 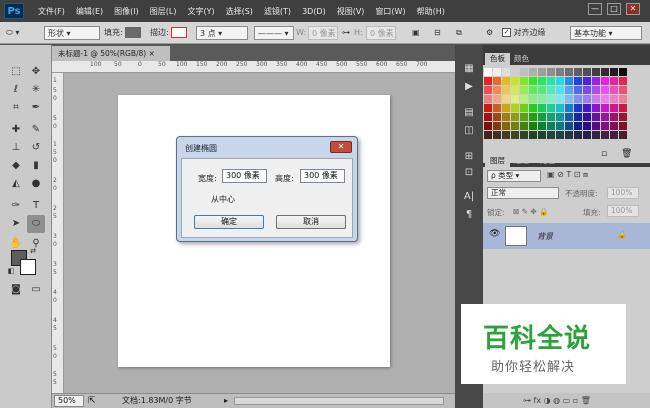 What do you see at coordinates (229, 222) in the screenshot?
I see `ok-button: 确定` at bounding box center [229, 222].